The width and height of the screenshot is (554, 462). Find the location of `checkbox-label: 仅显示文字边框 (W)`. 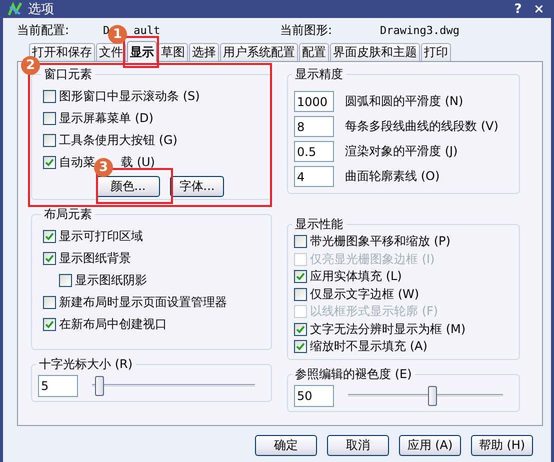

checkbox-label: 仅显示文字边框 (W) is located at coordinates (365, 294).